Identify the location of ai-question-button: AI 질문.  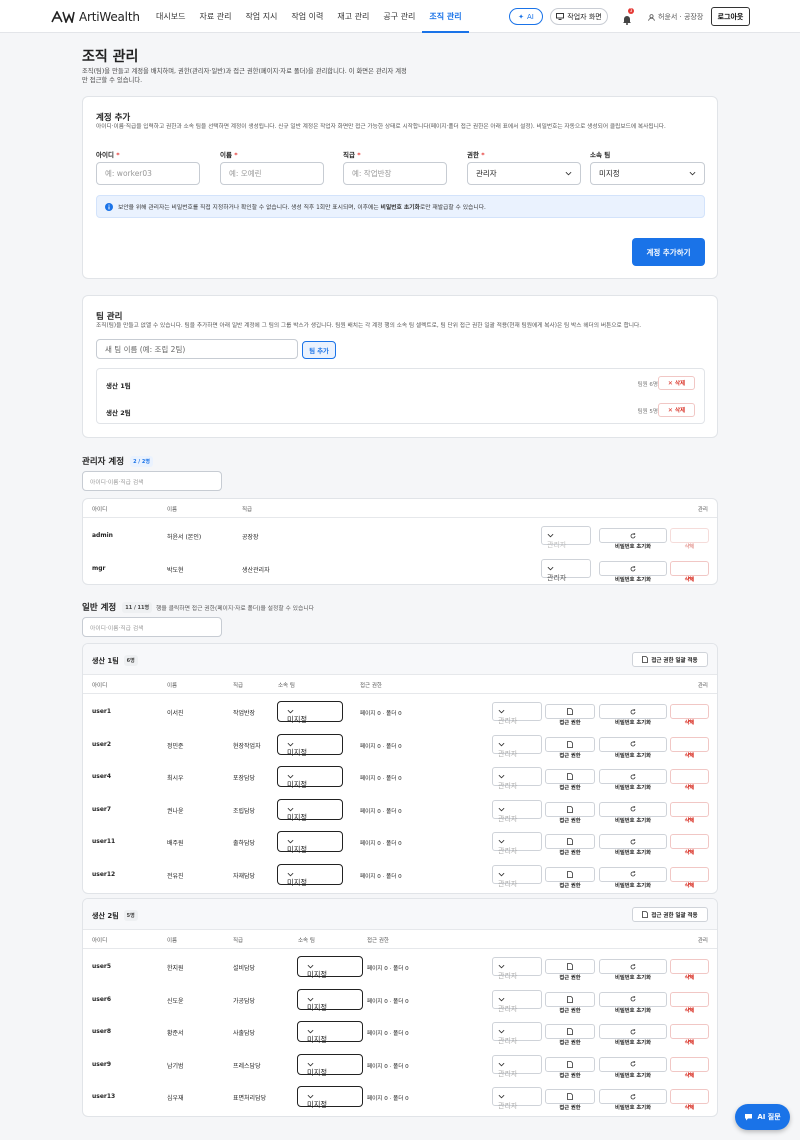
(762, 1117).